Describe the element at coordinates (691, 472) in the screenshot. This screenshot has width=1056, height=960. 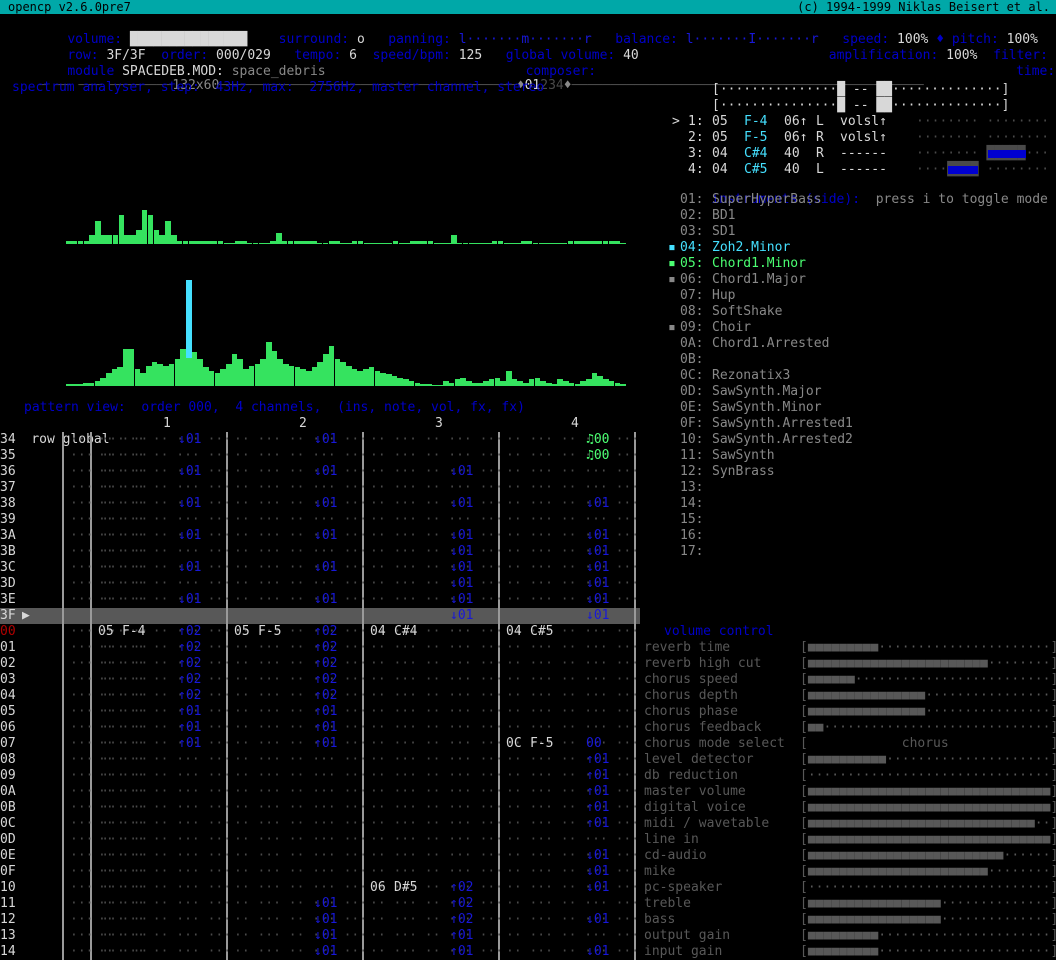
I see `instrument-id: 12:` at that location.